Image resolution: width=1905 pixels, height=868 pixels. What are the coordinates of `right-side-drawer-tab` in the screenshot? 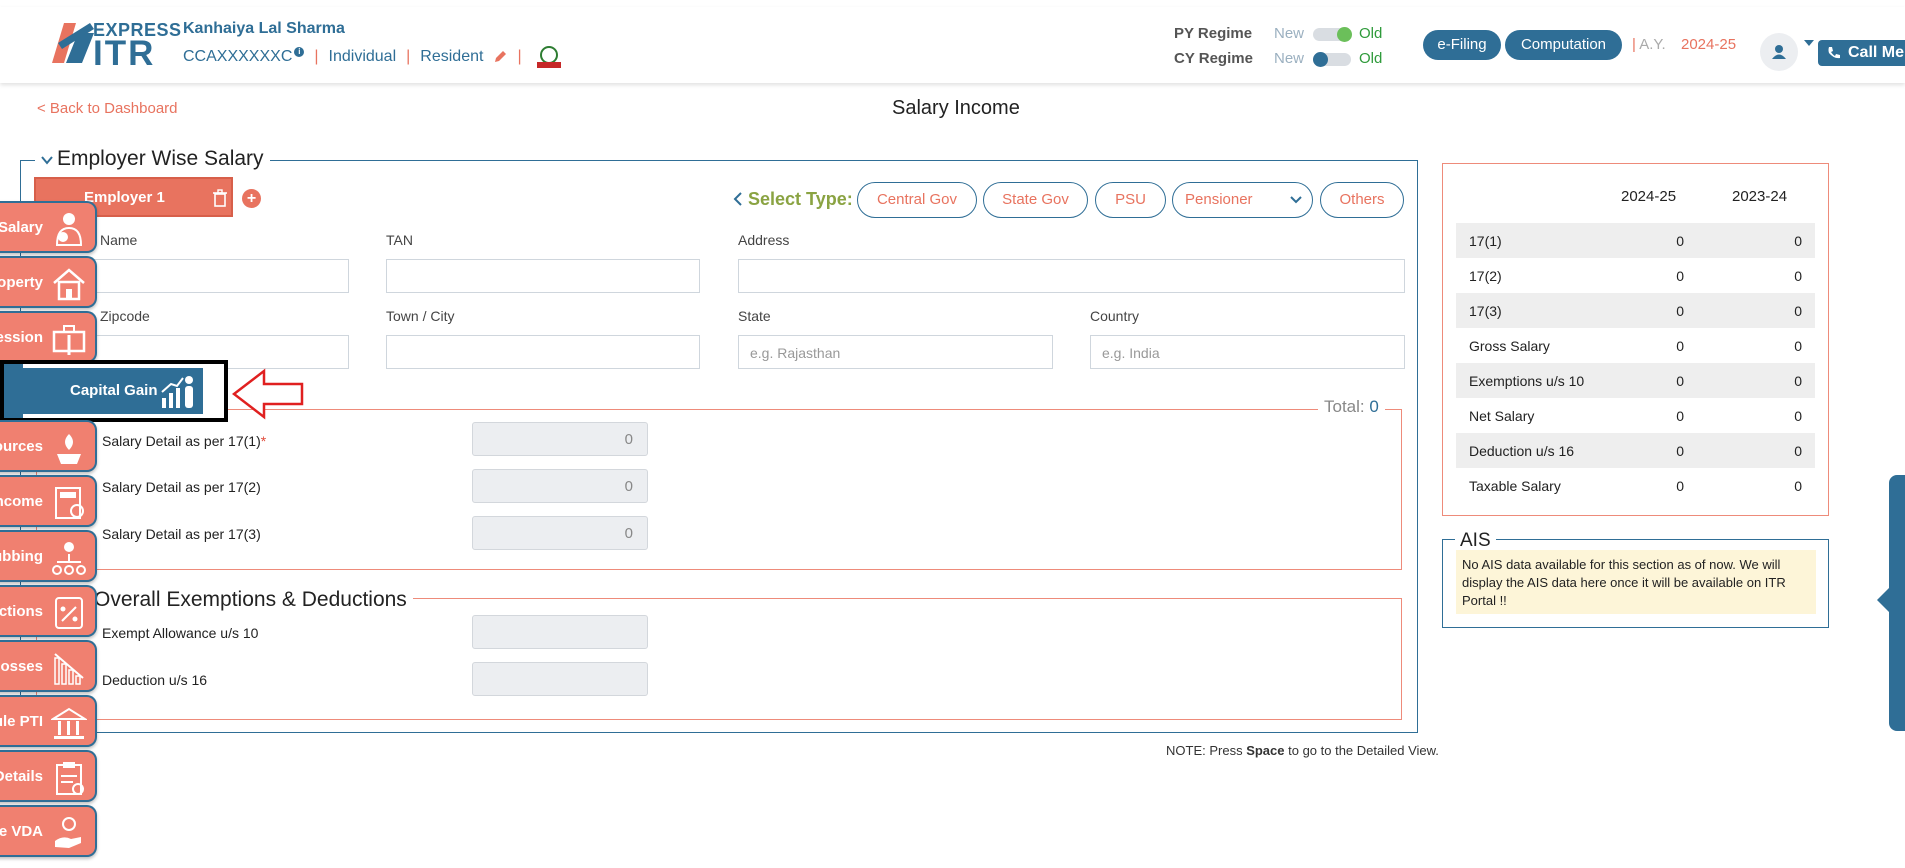 It's located at (1897, 603).